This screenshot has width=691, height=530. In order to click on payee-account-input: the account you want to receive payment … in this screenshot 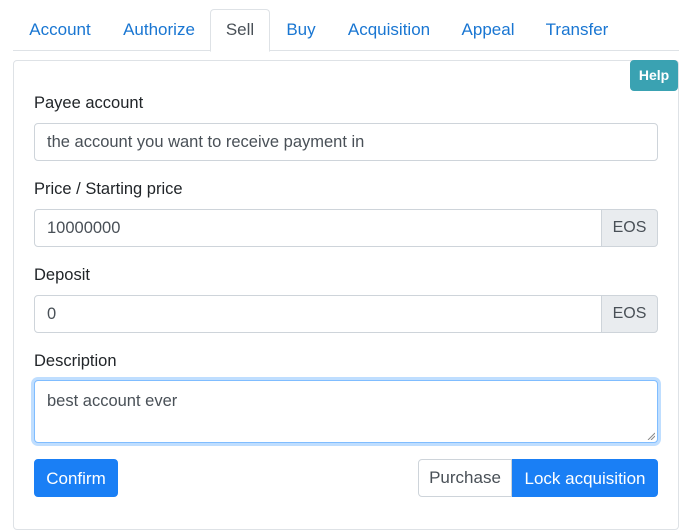, I will do `click(346, 142)`.